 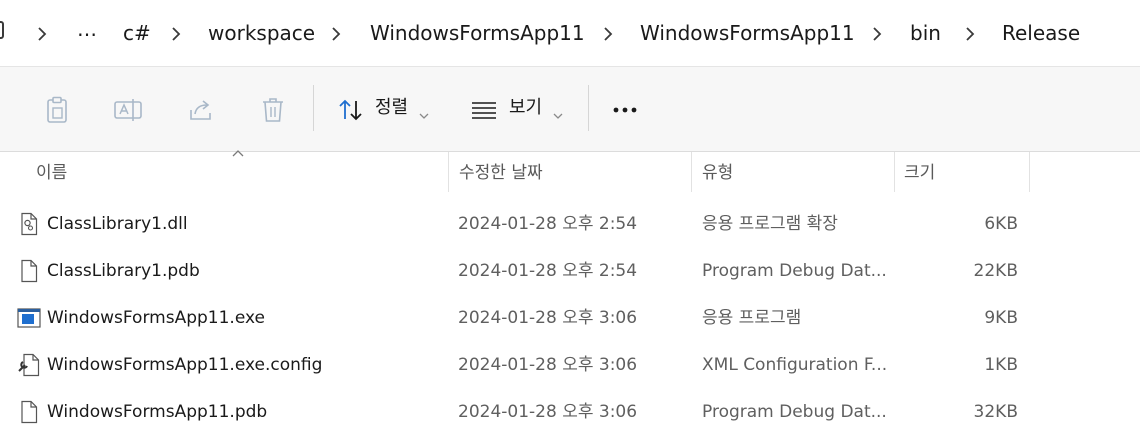 What do you see at coordinates (123, 271) in the screenshot?
I see `file-name: ClassLibrary1.pdb` at bounding box center [123, 271].